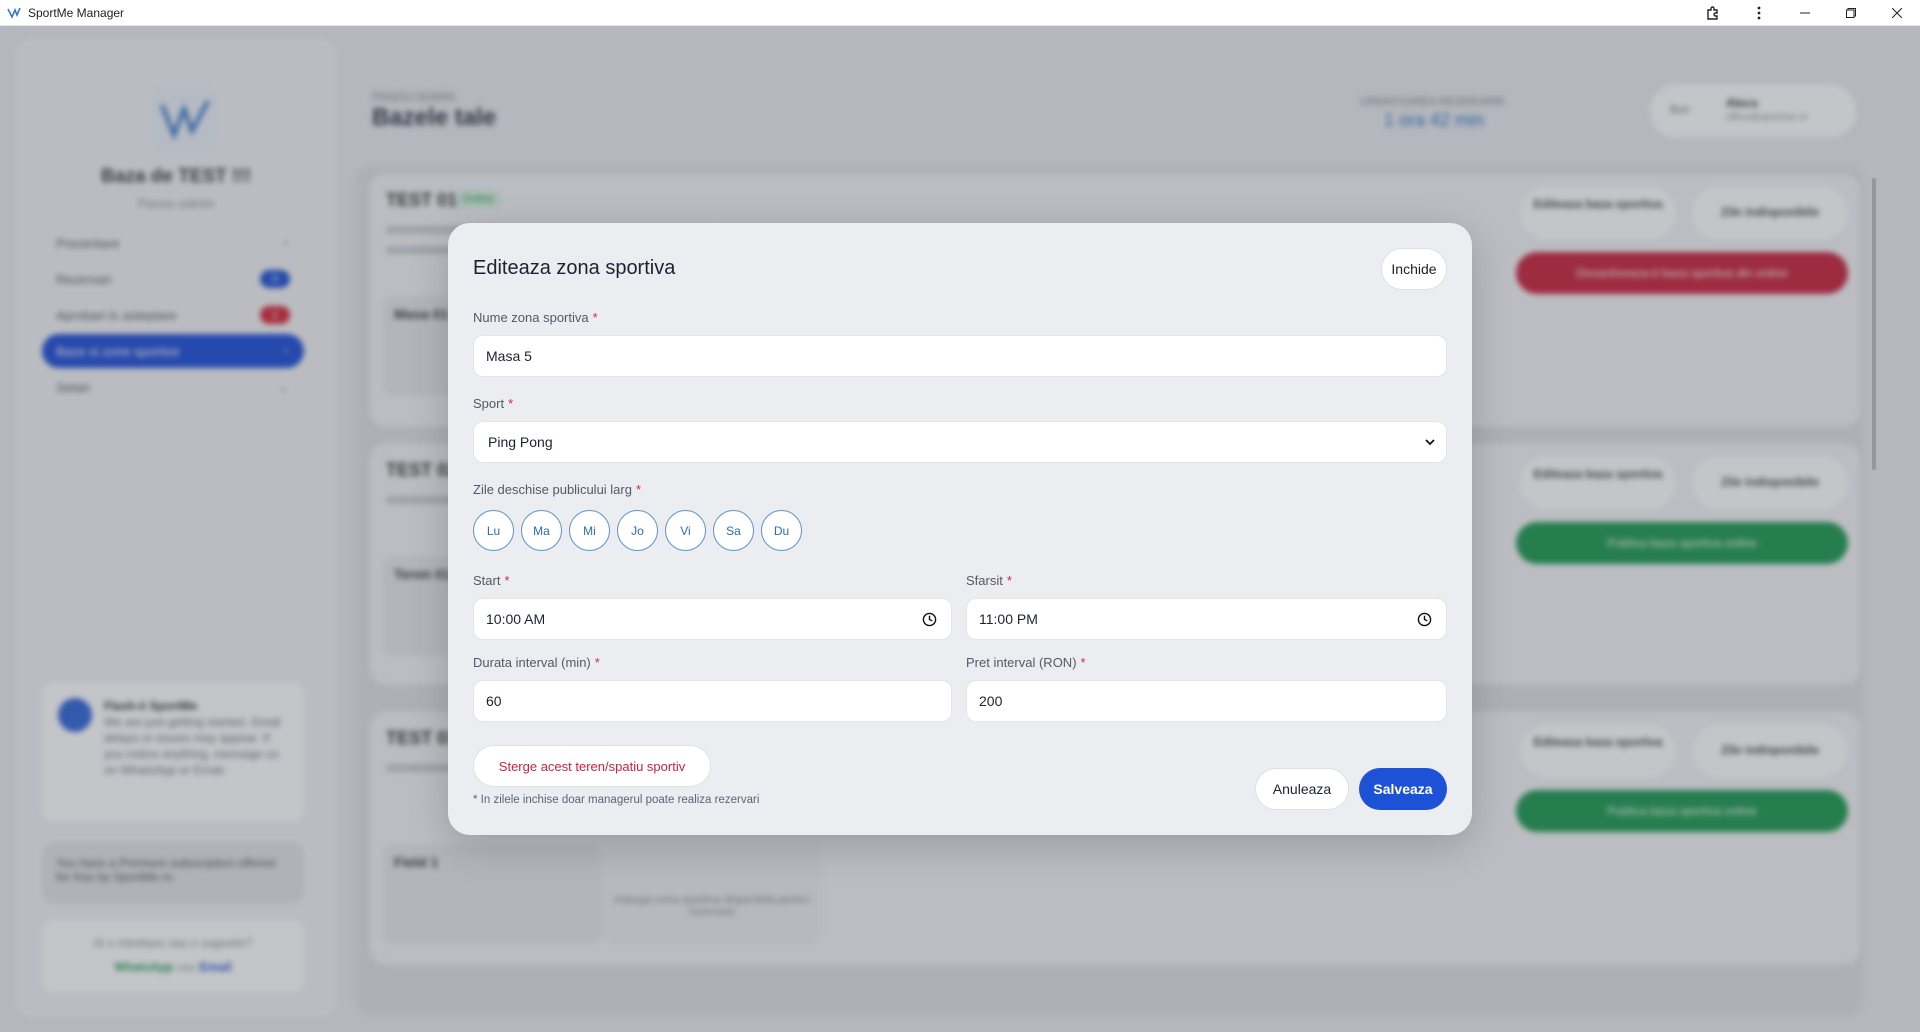 Image resolution: width=1920 pixels, height=1032 pixels. I want to click on extensions-icon, so click(1713, 13).